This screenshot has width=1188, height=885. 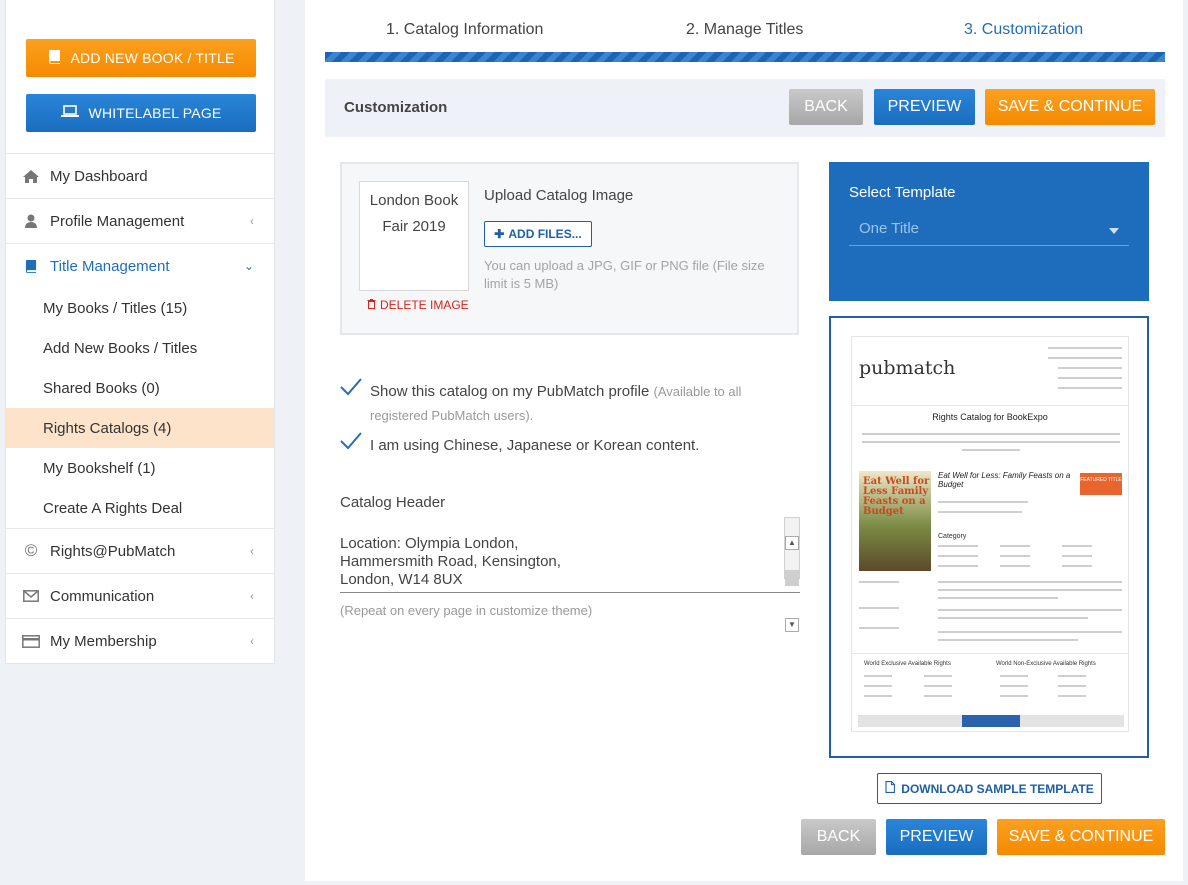 I want to click on template-panel: Select Template One Title, so click(x=989, y=231).